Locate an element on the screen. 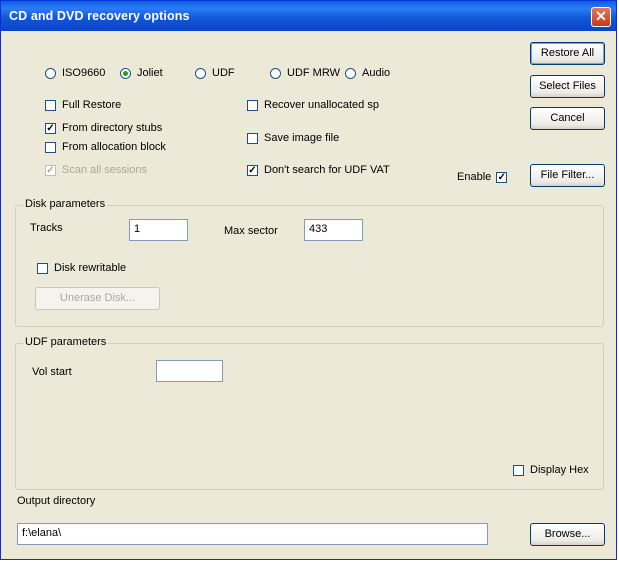 Image resolution: width=619 pixels, height=562 pixels. save-image-file-box is located at coordinates (252, 138).